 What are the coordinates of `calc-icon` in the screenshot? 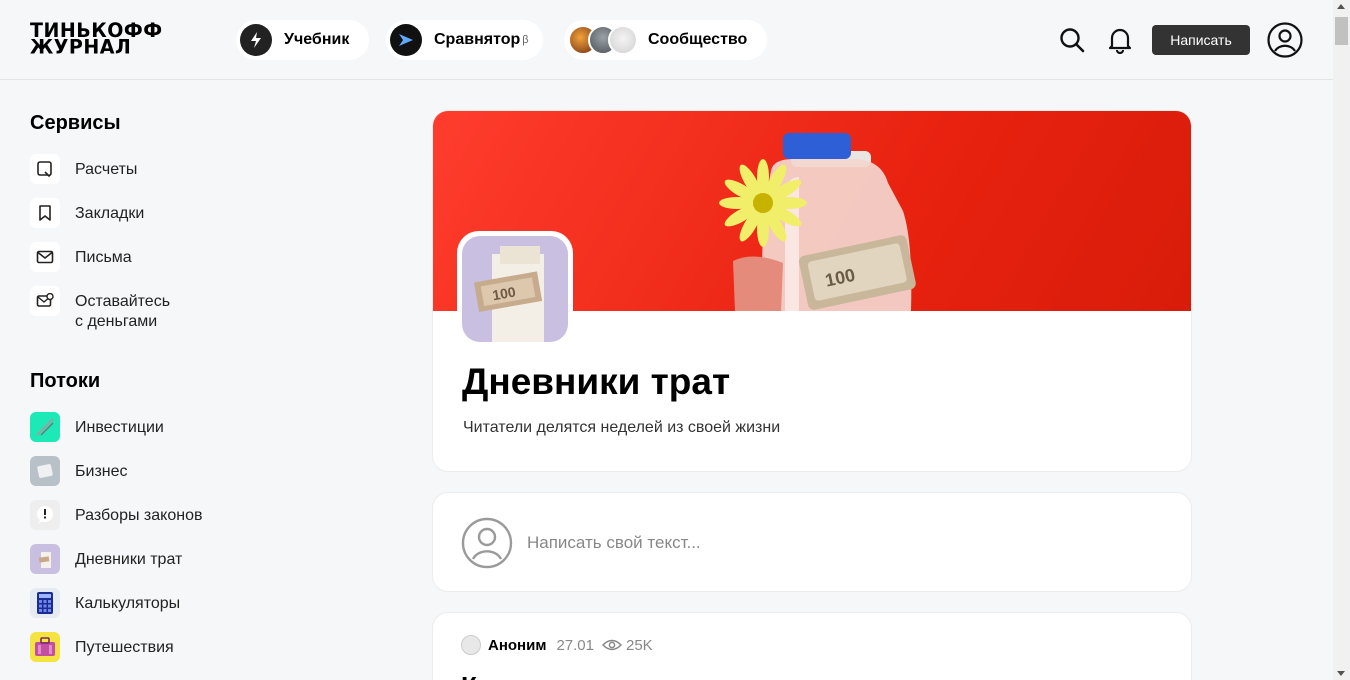 It's located at (45, 169).